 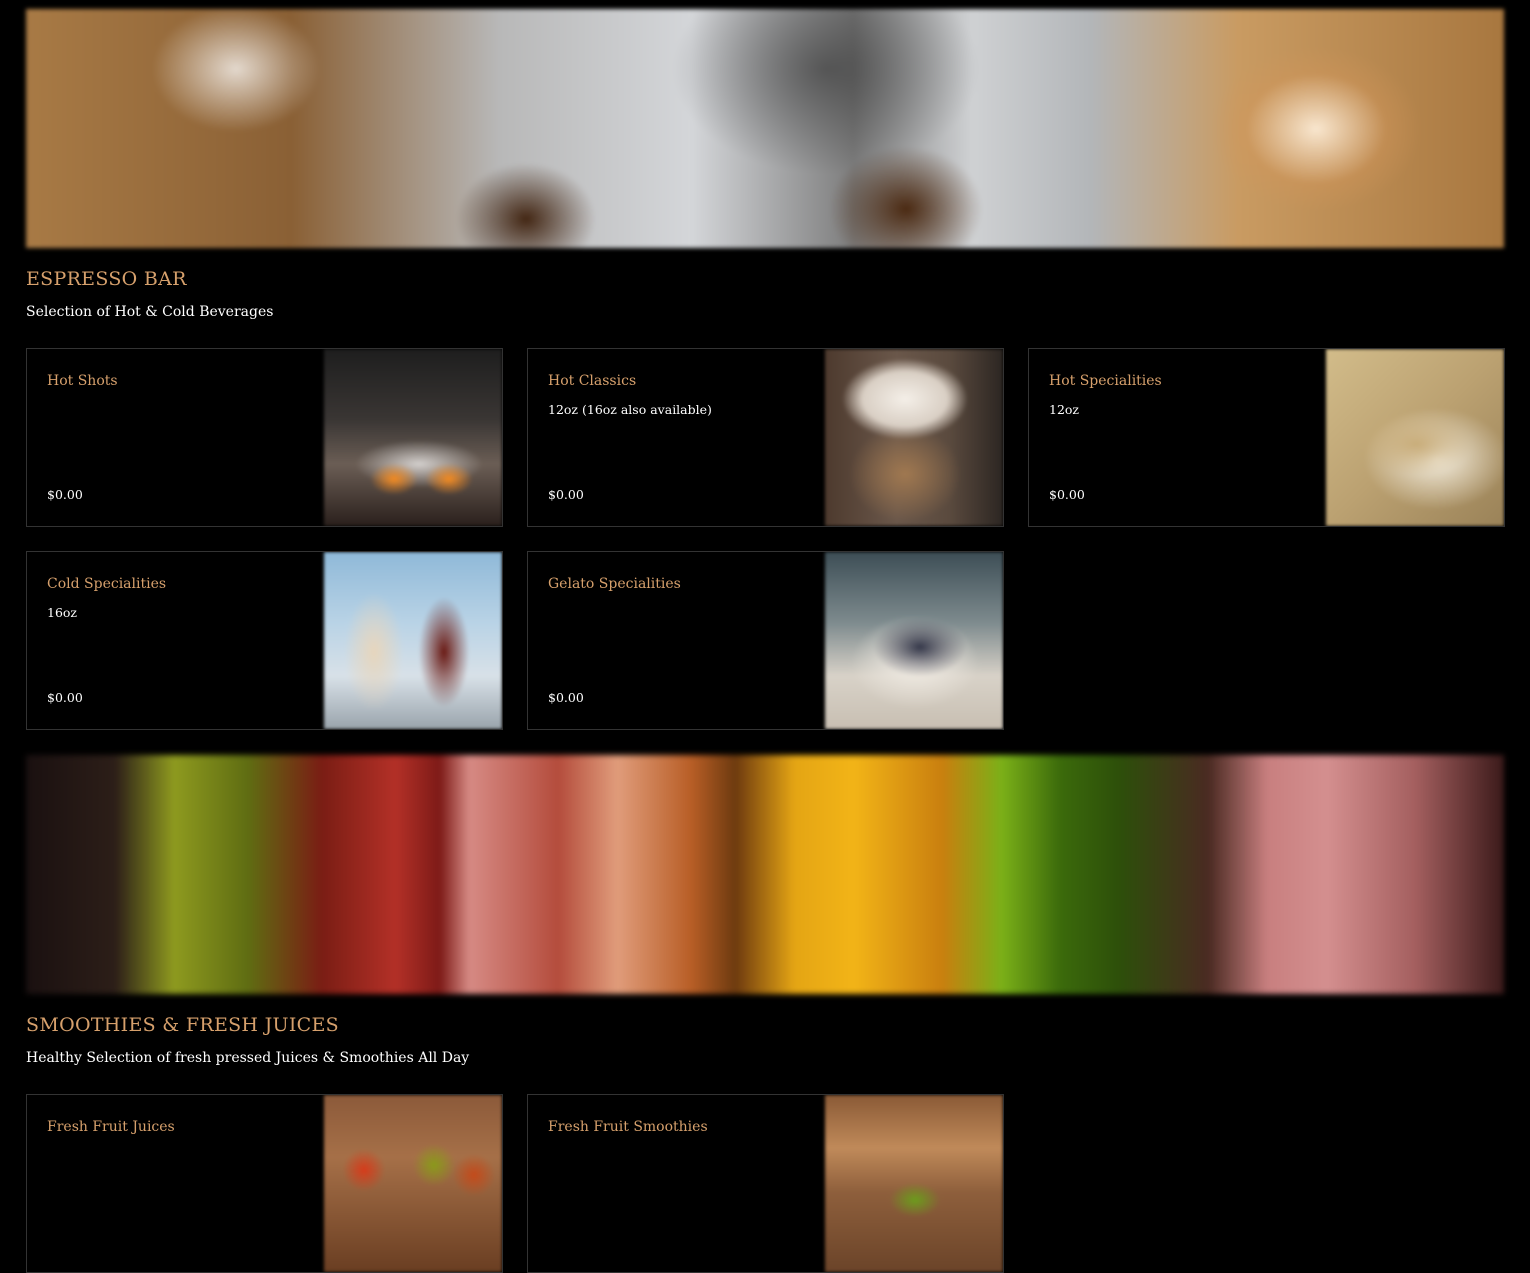 What do you see at coordinates (413, 437) in the screenshot?
I see `hot-shots-photo` at bounding box center [413, 437].